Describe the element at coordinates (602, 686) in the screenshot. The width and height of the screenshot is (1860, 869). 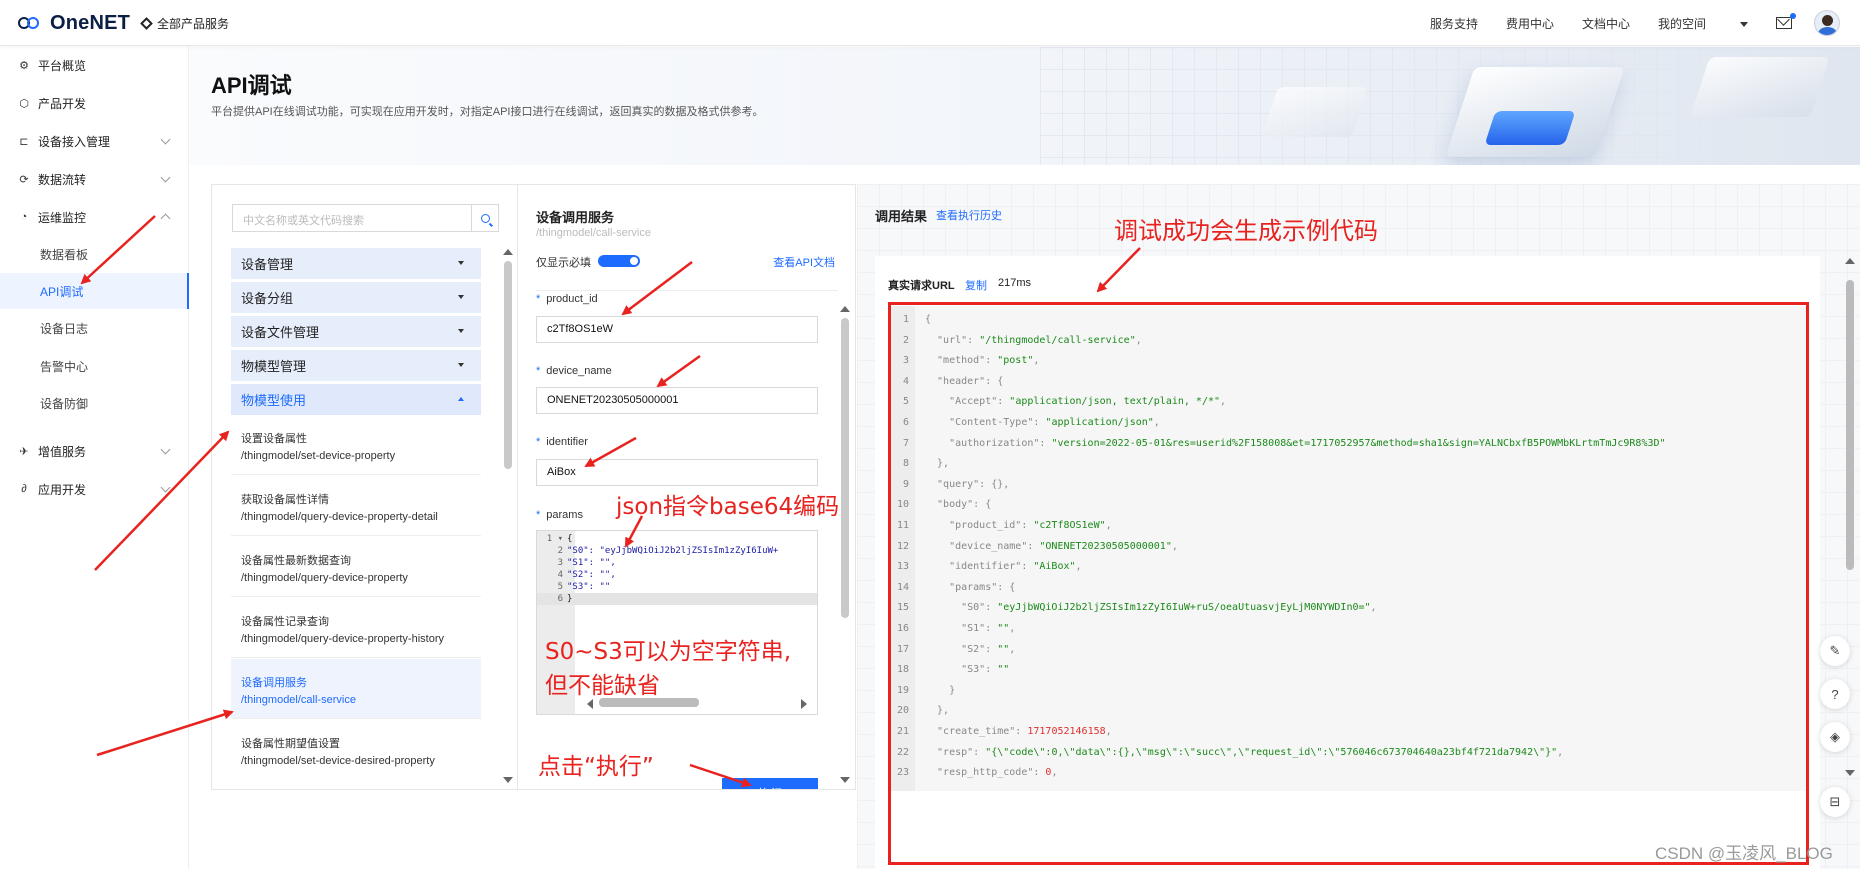
I see `annotation-empty-2: 但不能缺省` at that location.